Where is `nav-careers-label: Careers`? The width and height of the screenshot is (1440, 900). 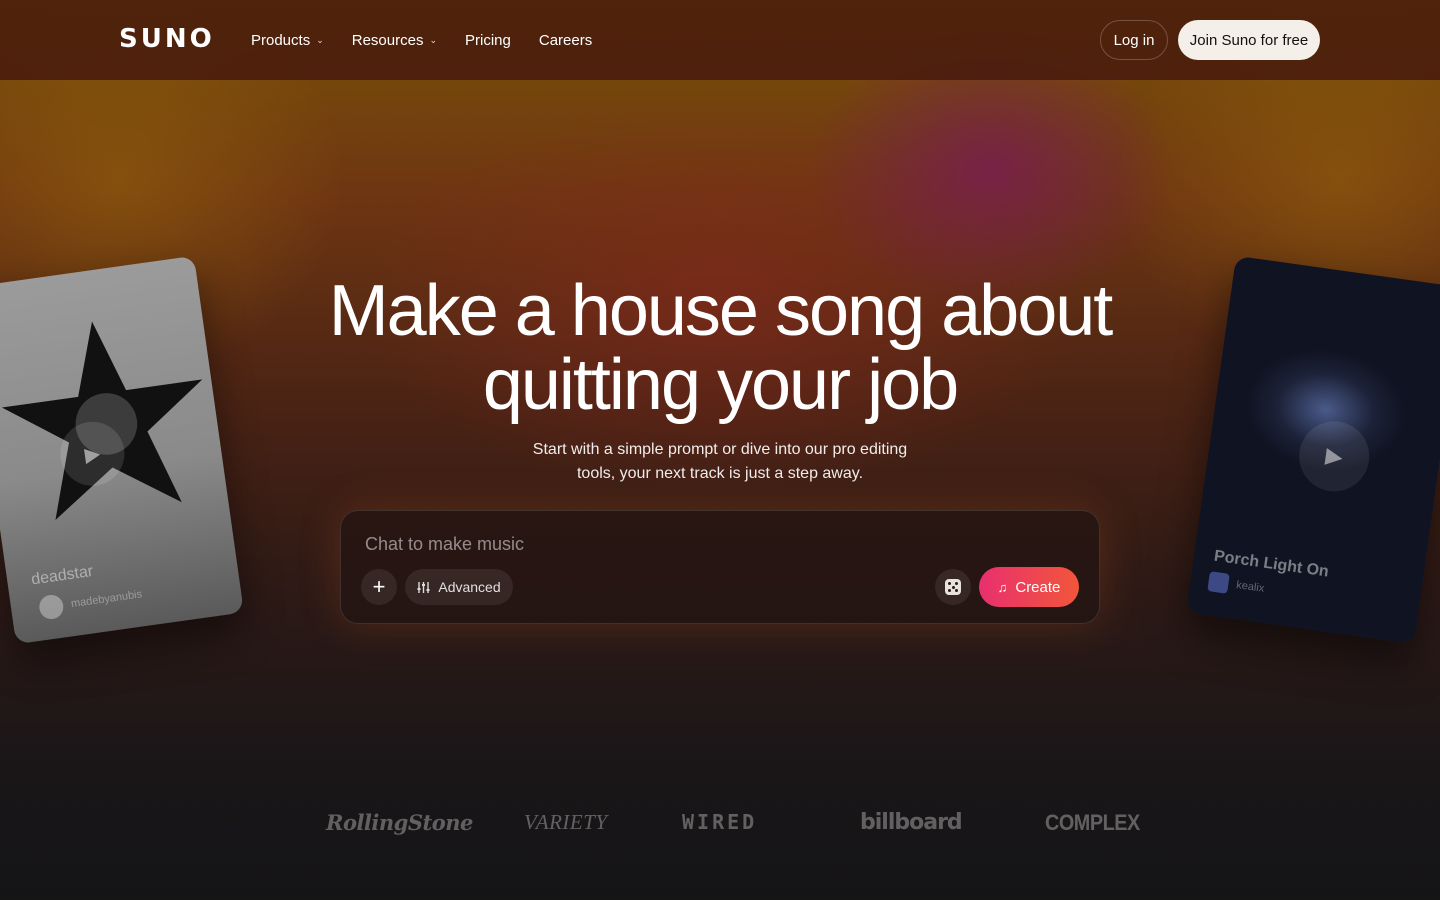 nav-careers-label: Careers is located at coordinates (565, 40).